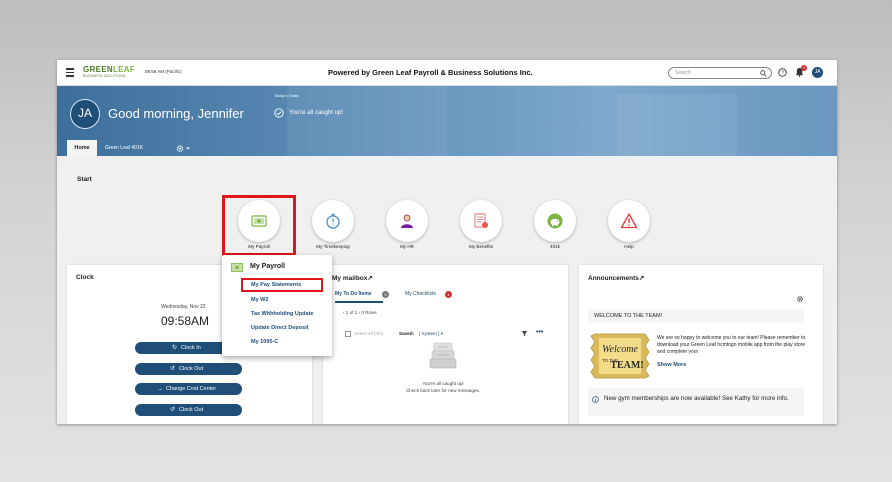 The width and height of the screenshot is (892, 482). I want to click on announcements-title-text: Announcements, so click(613, 278).